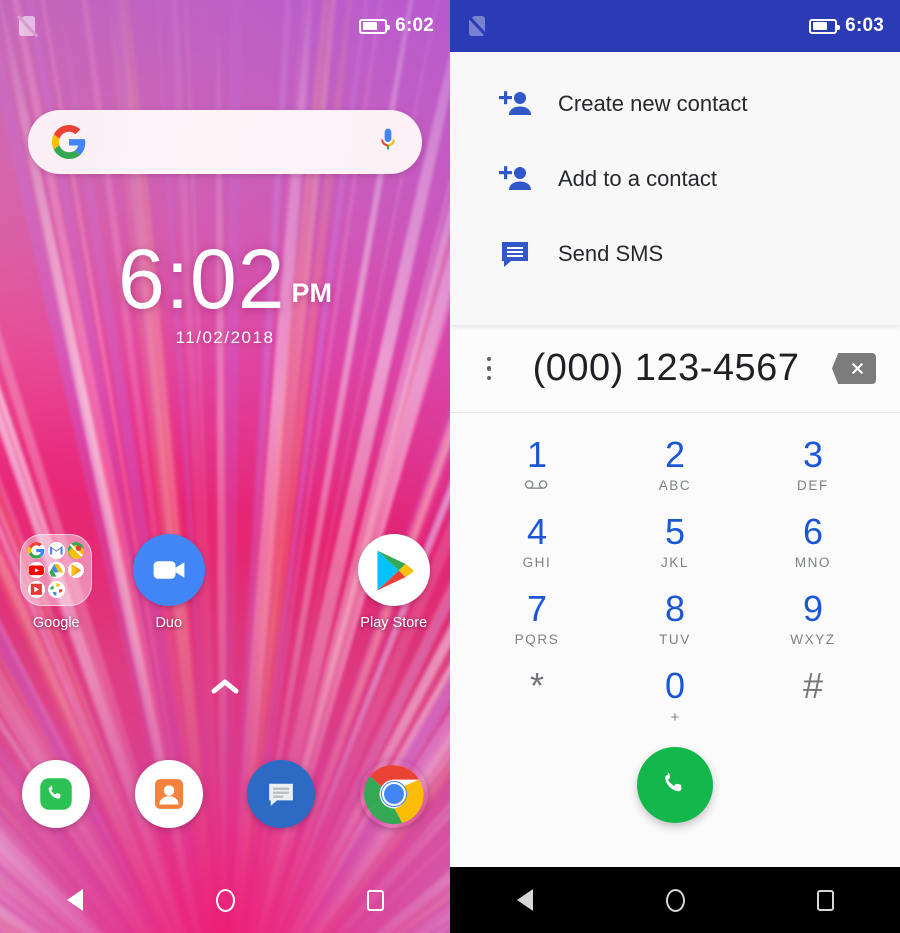  I want to click on key-9: 9 WXYZ, so click(813, 619).